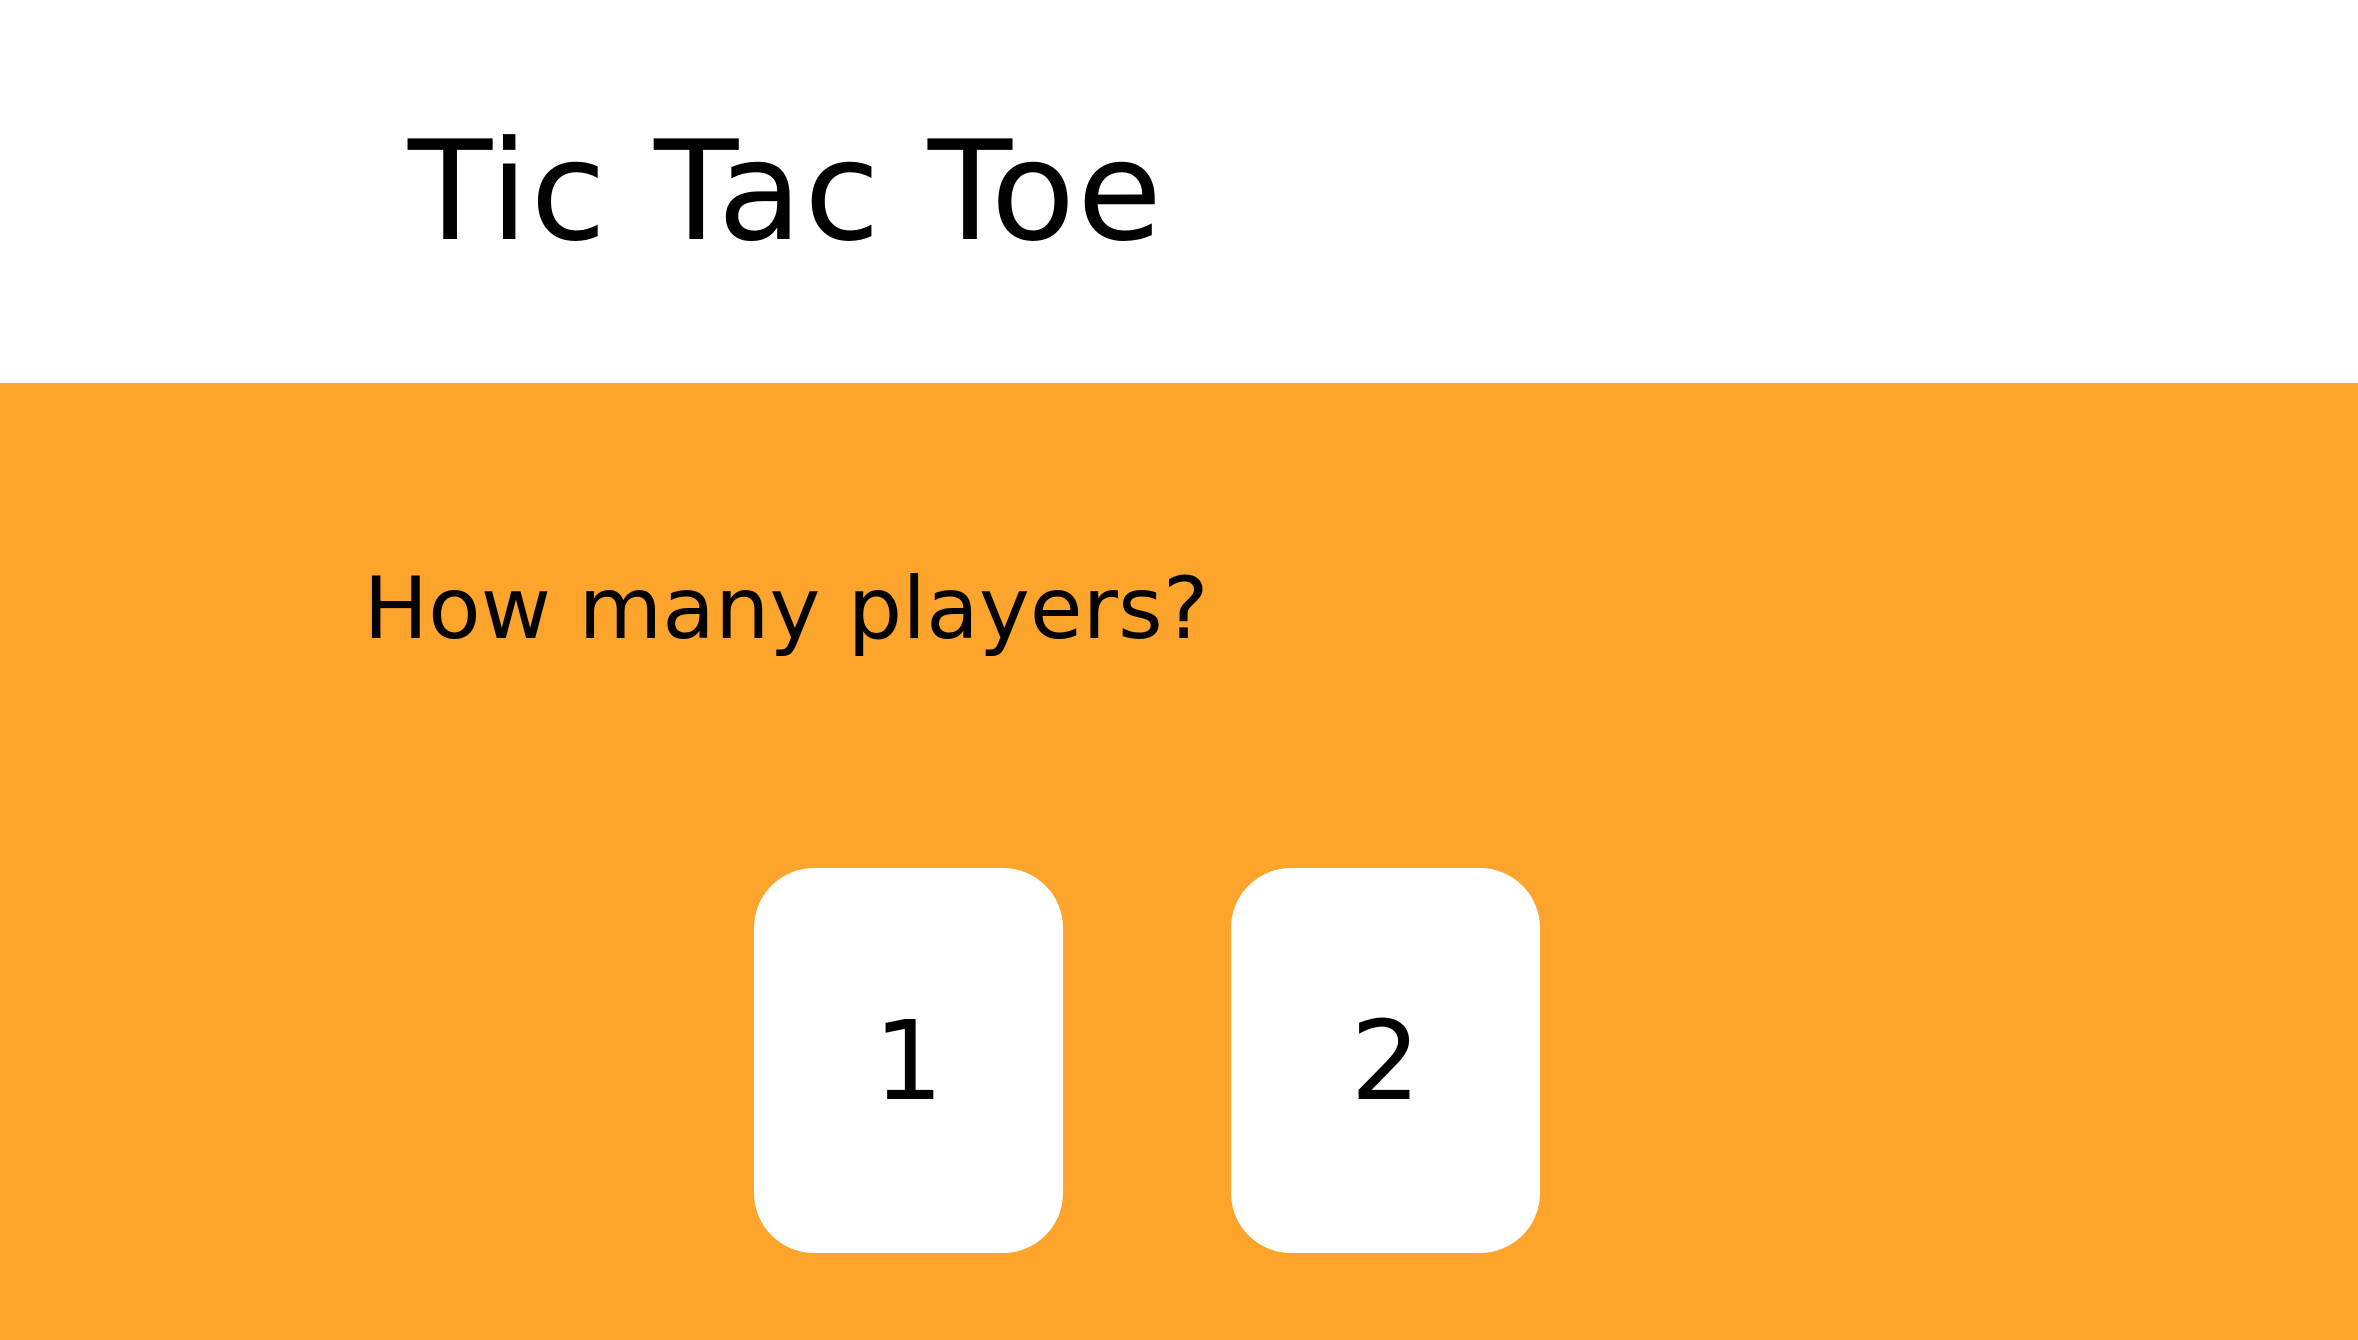 The width and height of the screenshot is (2358, 1340). I want to click on player-count-question: How many players?, so click(786, 609).